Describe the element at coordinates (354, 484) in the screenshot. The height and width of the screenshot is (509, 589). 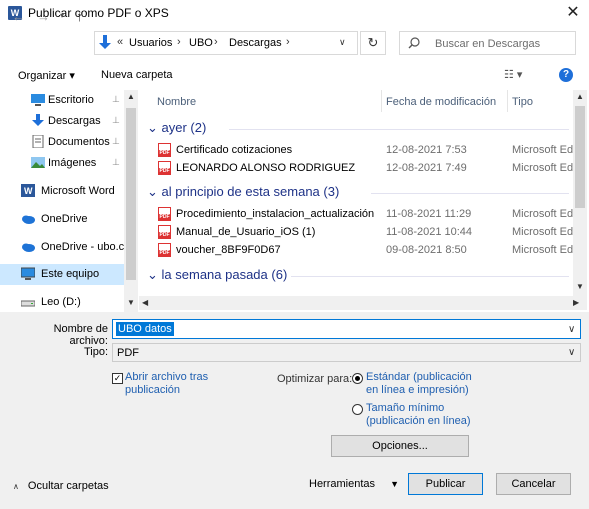
I see `tools-button: Herramientas ▼` at that location.